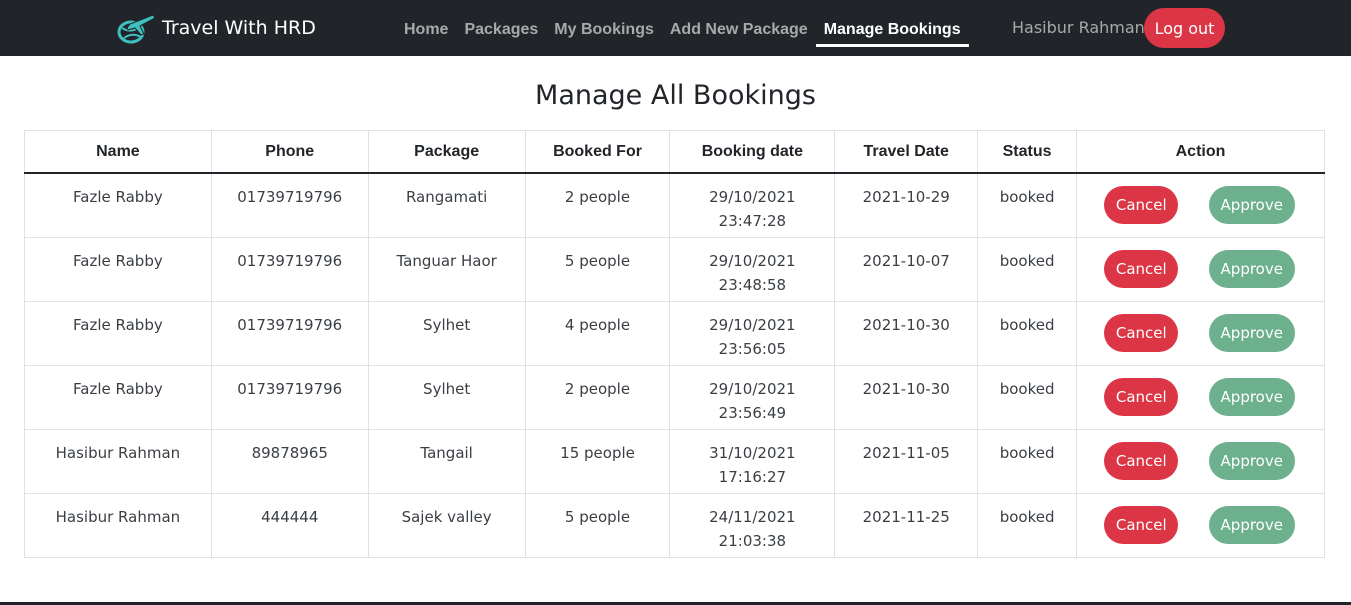  What do you see at coordinates (446, 152) in the screenshot?
I see `header-package: Package` at bounding box center [446, 152].